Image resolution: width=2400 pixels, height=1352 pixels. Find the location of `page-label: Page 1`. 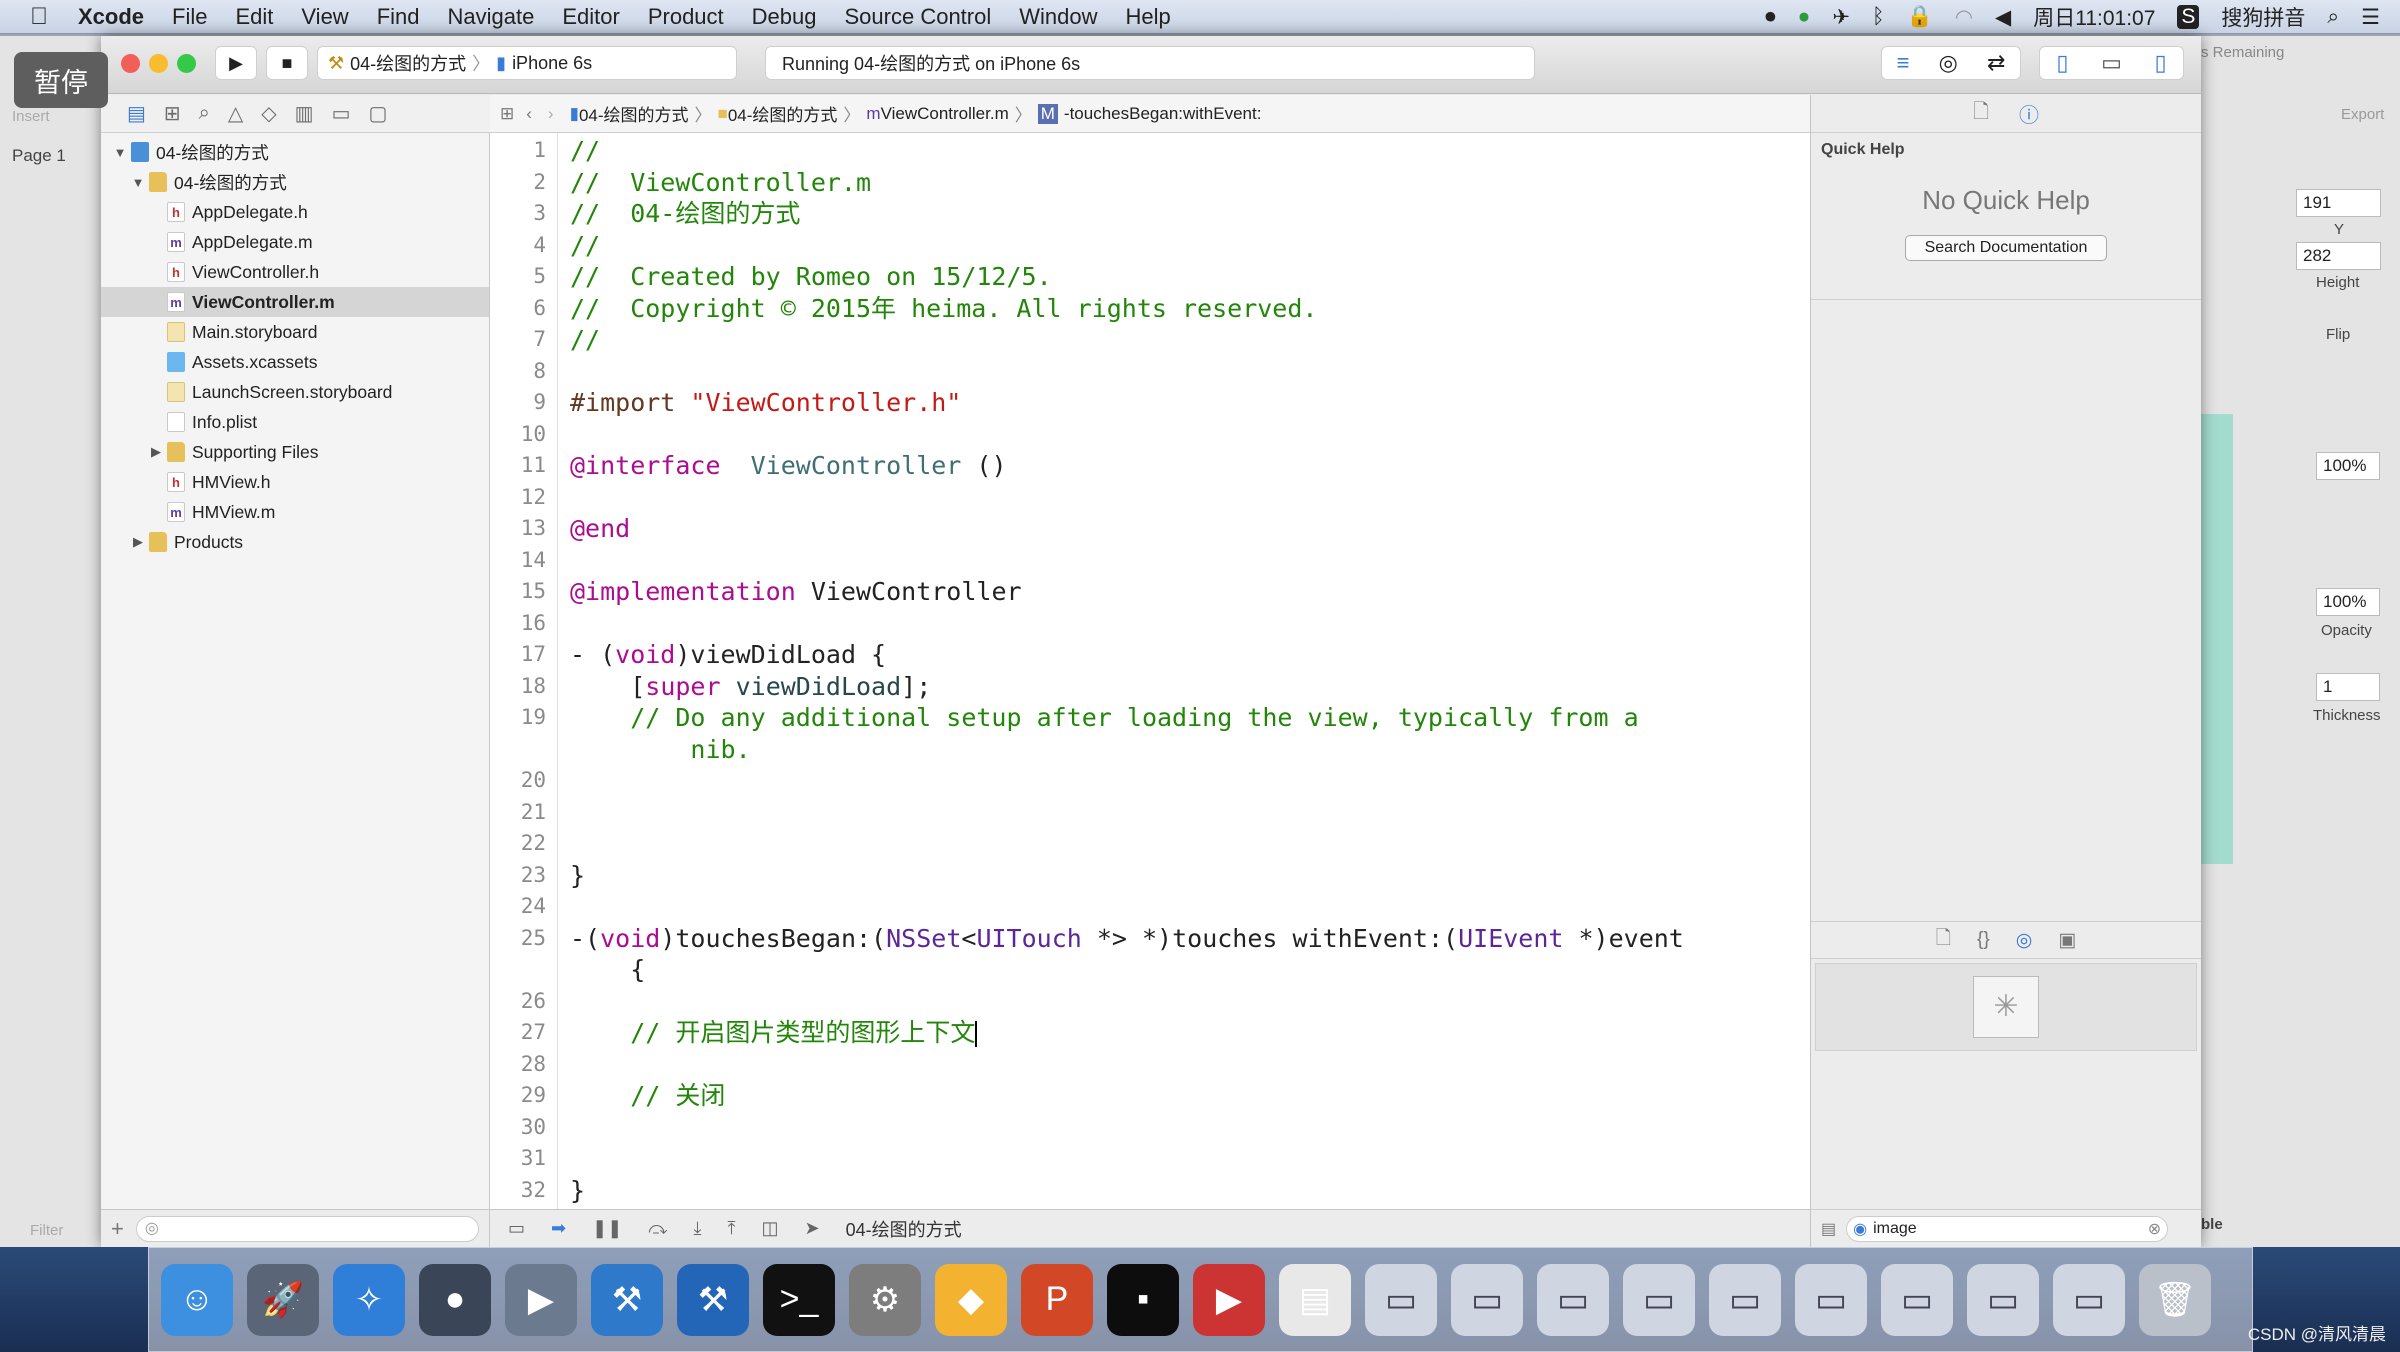

page-label: Page 1 is located at coordinates (39, 156).